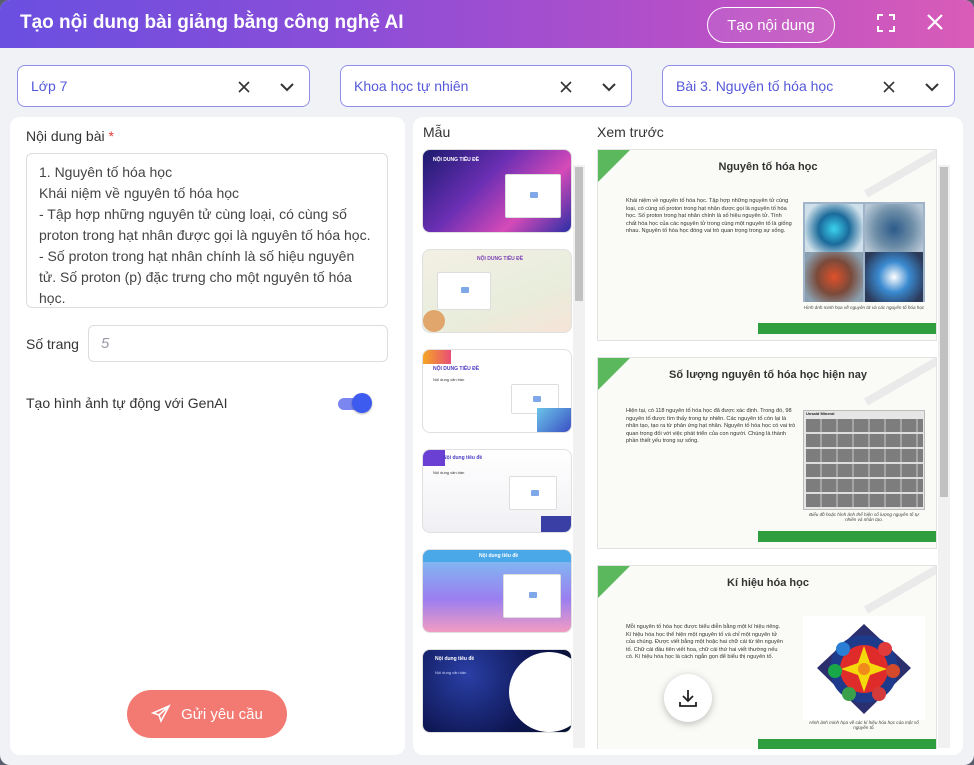 Image resolution: width=974 pixels, height=765 pixels. Describe the element at coordinates (768, 583) in the screenshot. I see `slide-title: Kí hiệu hóa học` at that location.